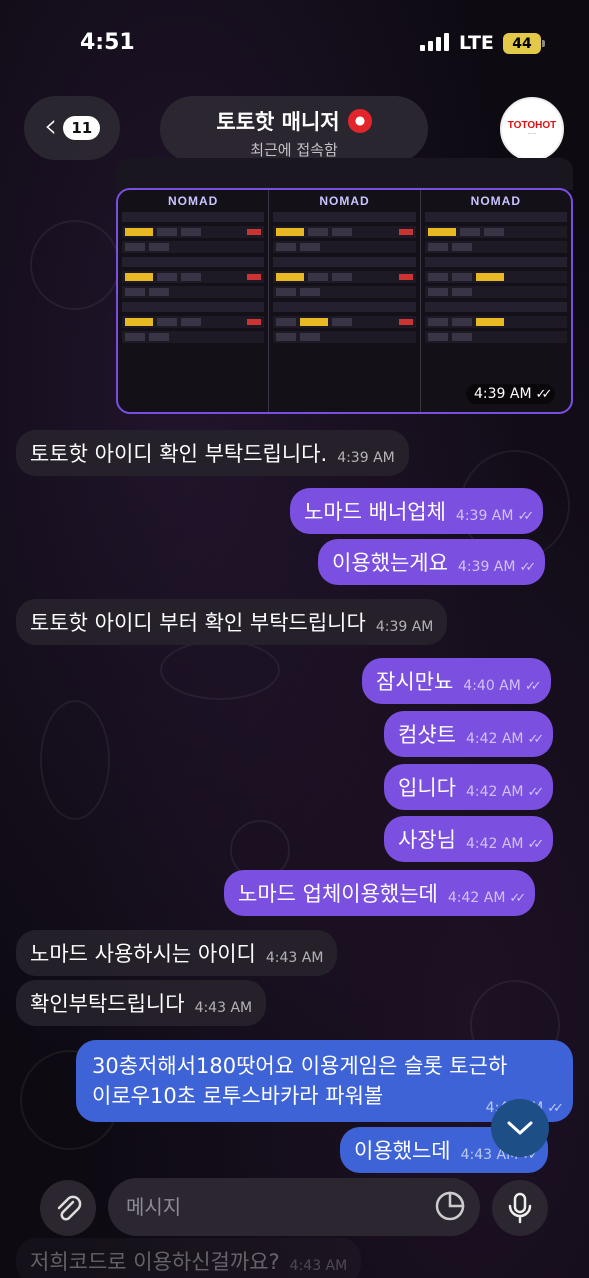  I want to click on message-bubble: 사장님 4:42 AM ✓✓, so click(469, 839).